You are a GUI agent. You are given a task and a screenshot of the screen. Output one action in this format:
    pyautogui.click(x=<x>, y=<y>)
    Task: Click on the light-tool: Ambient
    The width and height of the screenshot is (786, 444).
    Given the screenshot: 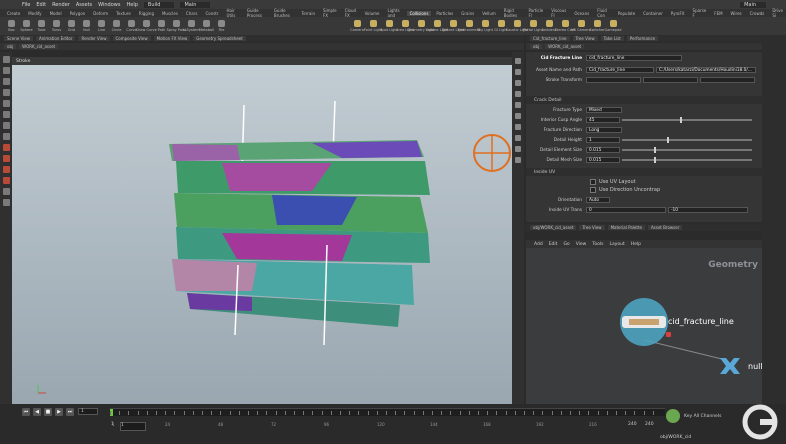 What is the action you would take?
    pyautogui.click(x=549, y=26)
    